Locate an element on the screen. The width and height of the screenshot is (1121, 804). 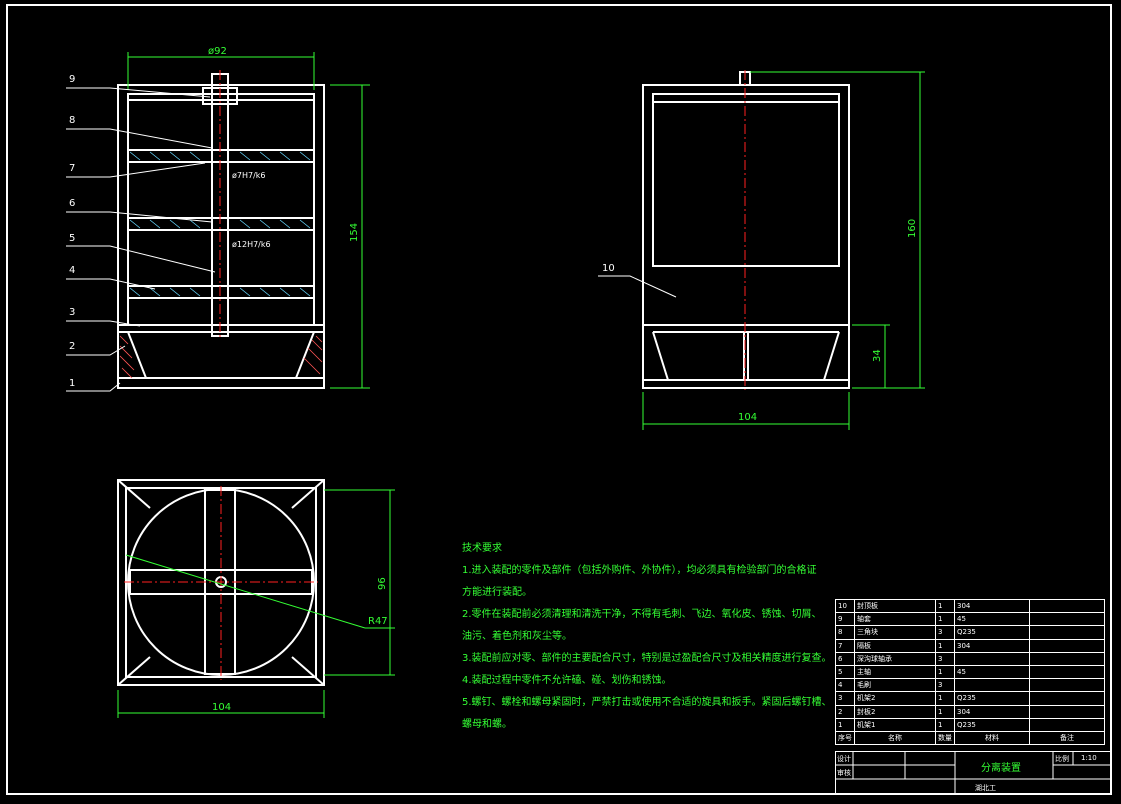
top-centerlines is located at coordinates (221, 583).